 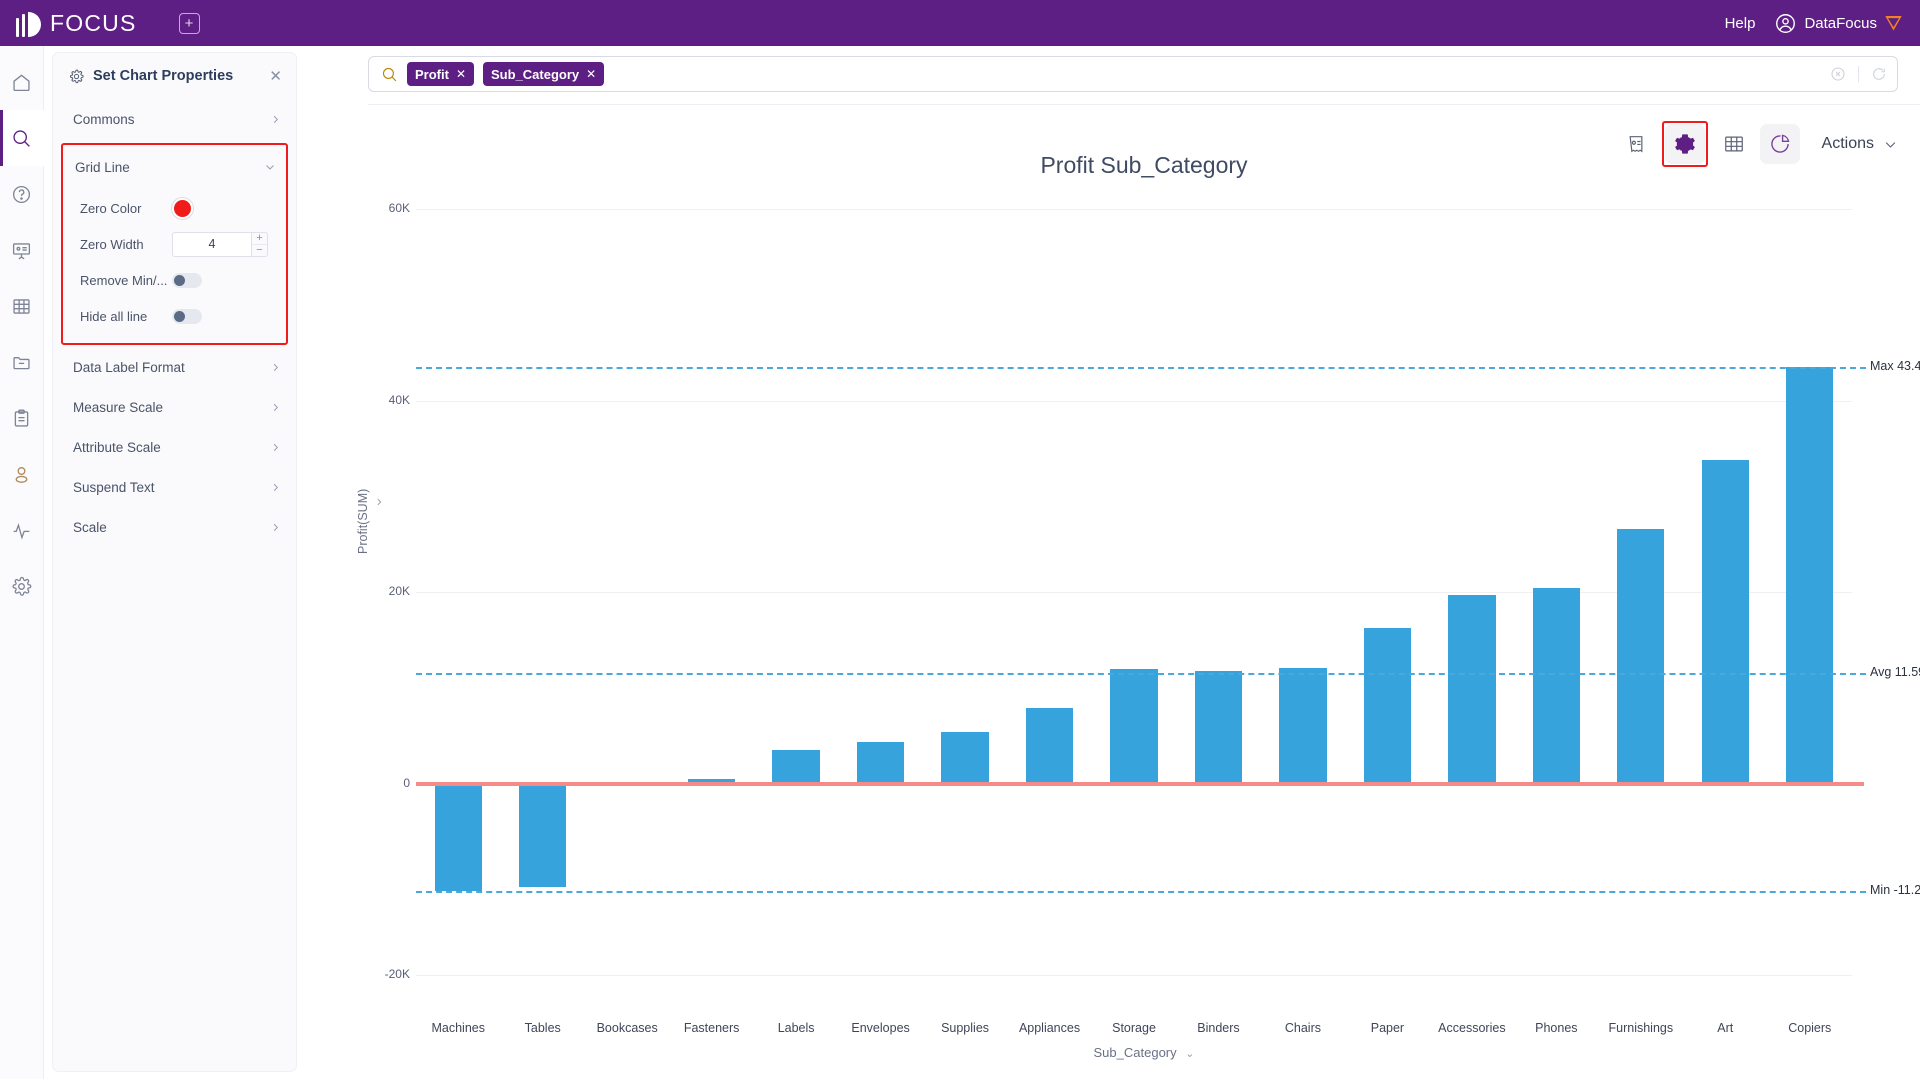 I want to click on search-chip-sub-category: Sub_Category ✕, so click(x=544, y=74).